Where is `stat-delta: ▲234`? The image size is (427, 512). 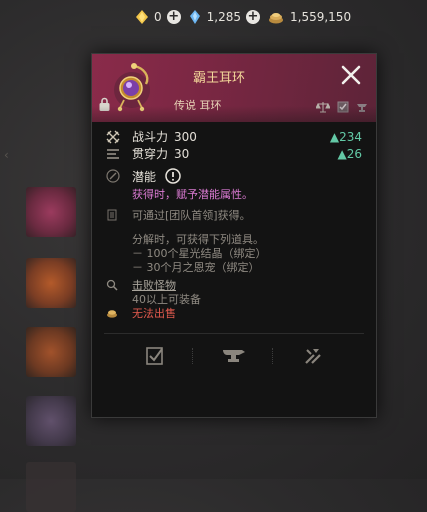 stat-delta: ▲234 is located at coordinates (345, 136).